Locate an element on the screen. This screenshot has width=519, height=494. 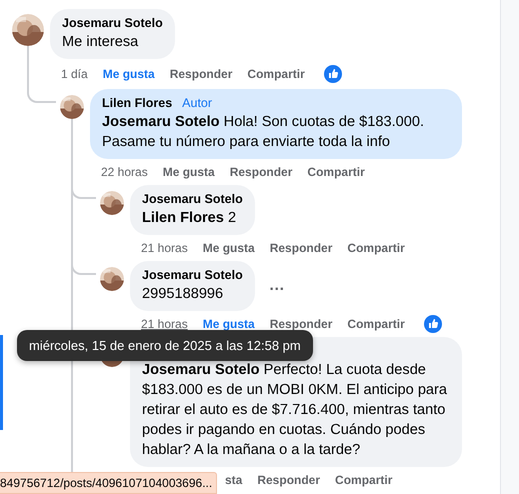
timestamp-link: 1 día is located at coordinates (74, 73).